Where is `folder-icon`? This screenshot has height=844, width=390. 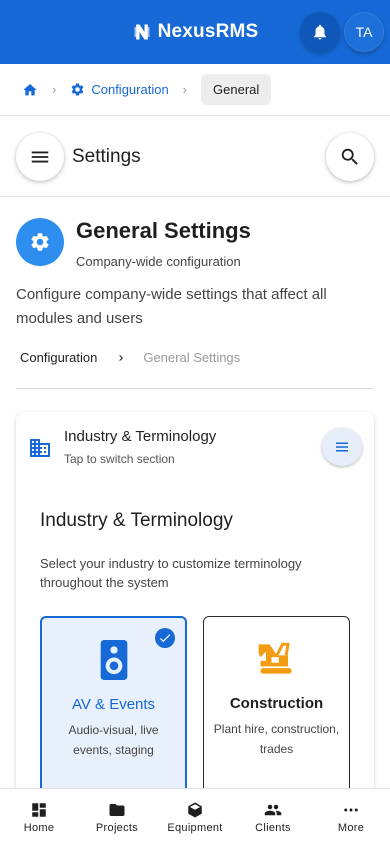 folder-icon is located at coordinates (117, 810).